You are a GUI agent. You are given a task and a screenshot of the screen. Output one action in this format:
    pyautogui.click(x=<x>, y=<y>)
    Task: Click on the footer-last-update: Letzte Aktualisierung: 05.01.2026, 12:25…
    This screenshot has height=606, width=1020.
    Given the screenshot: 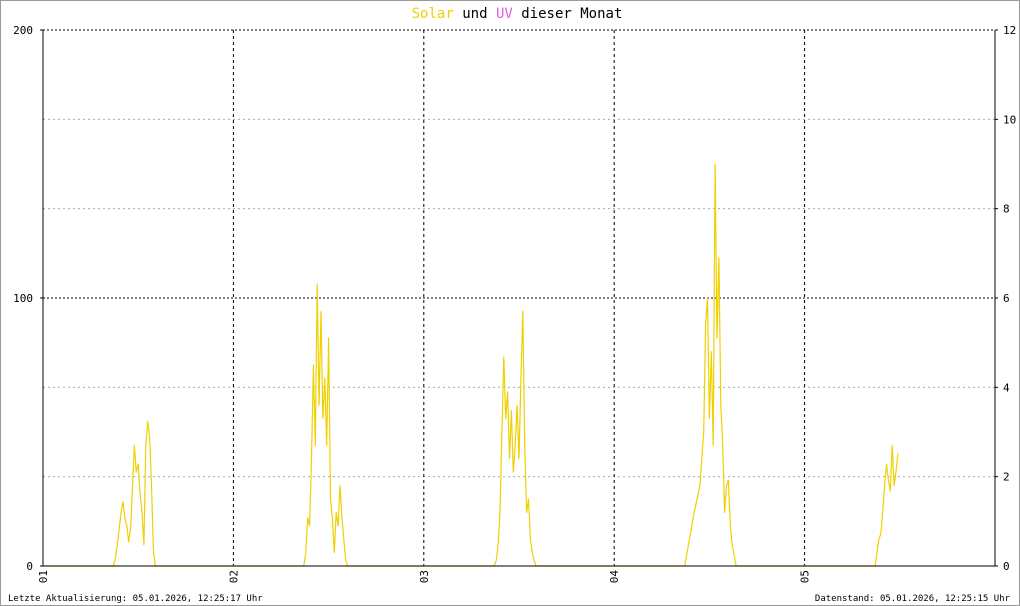 What is the action you would take?
    pyautogui.click(x=135, y=599)
    